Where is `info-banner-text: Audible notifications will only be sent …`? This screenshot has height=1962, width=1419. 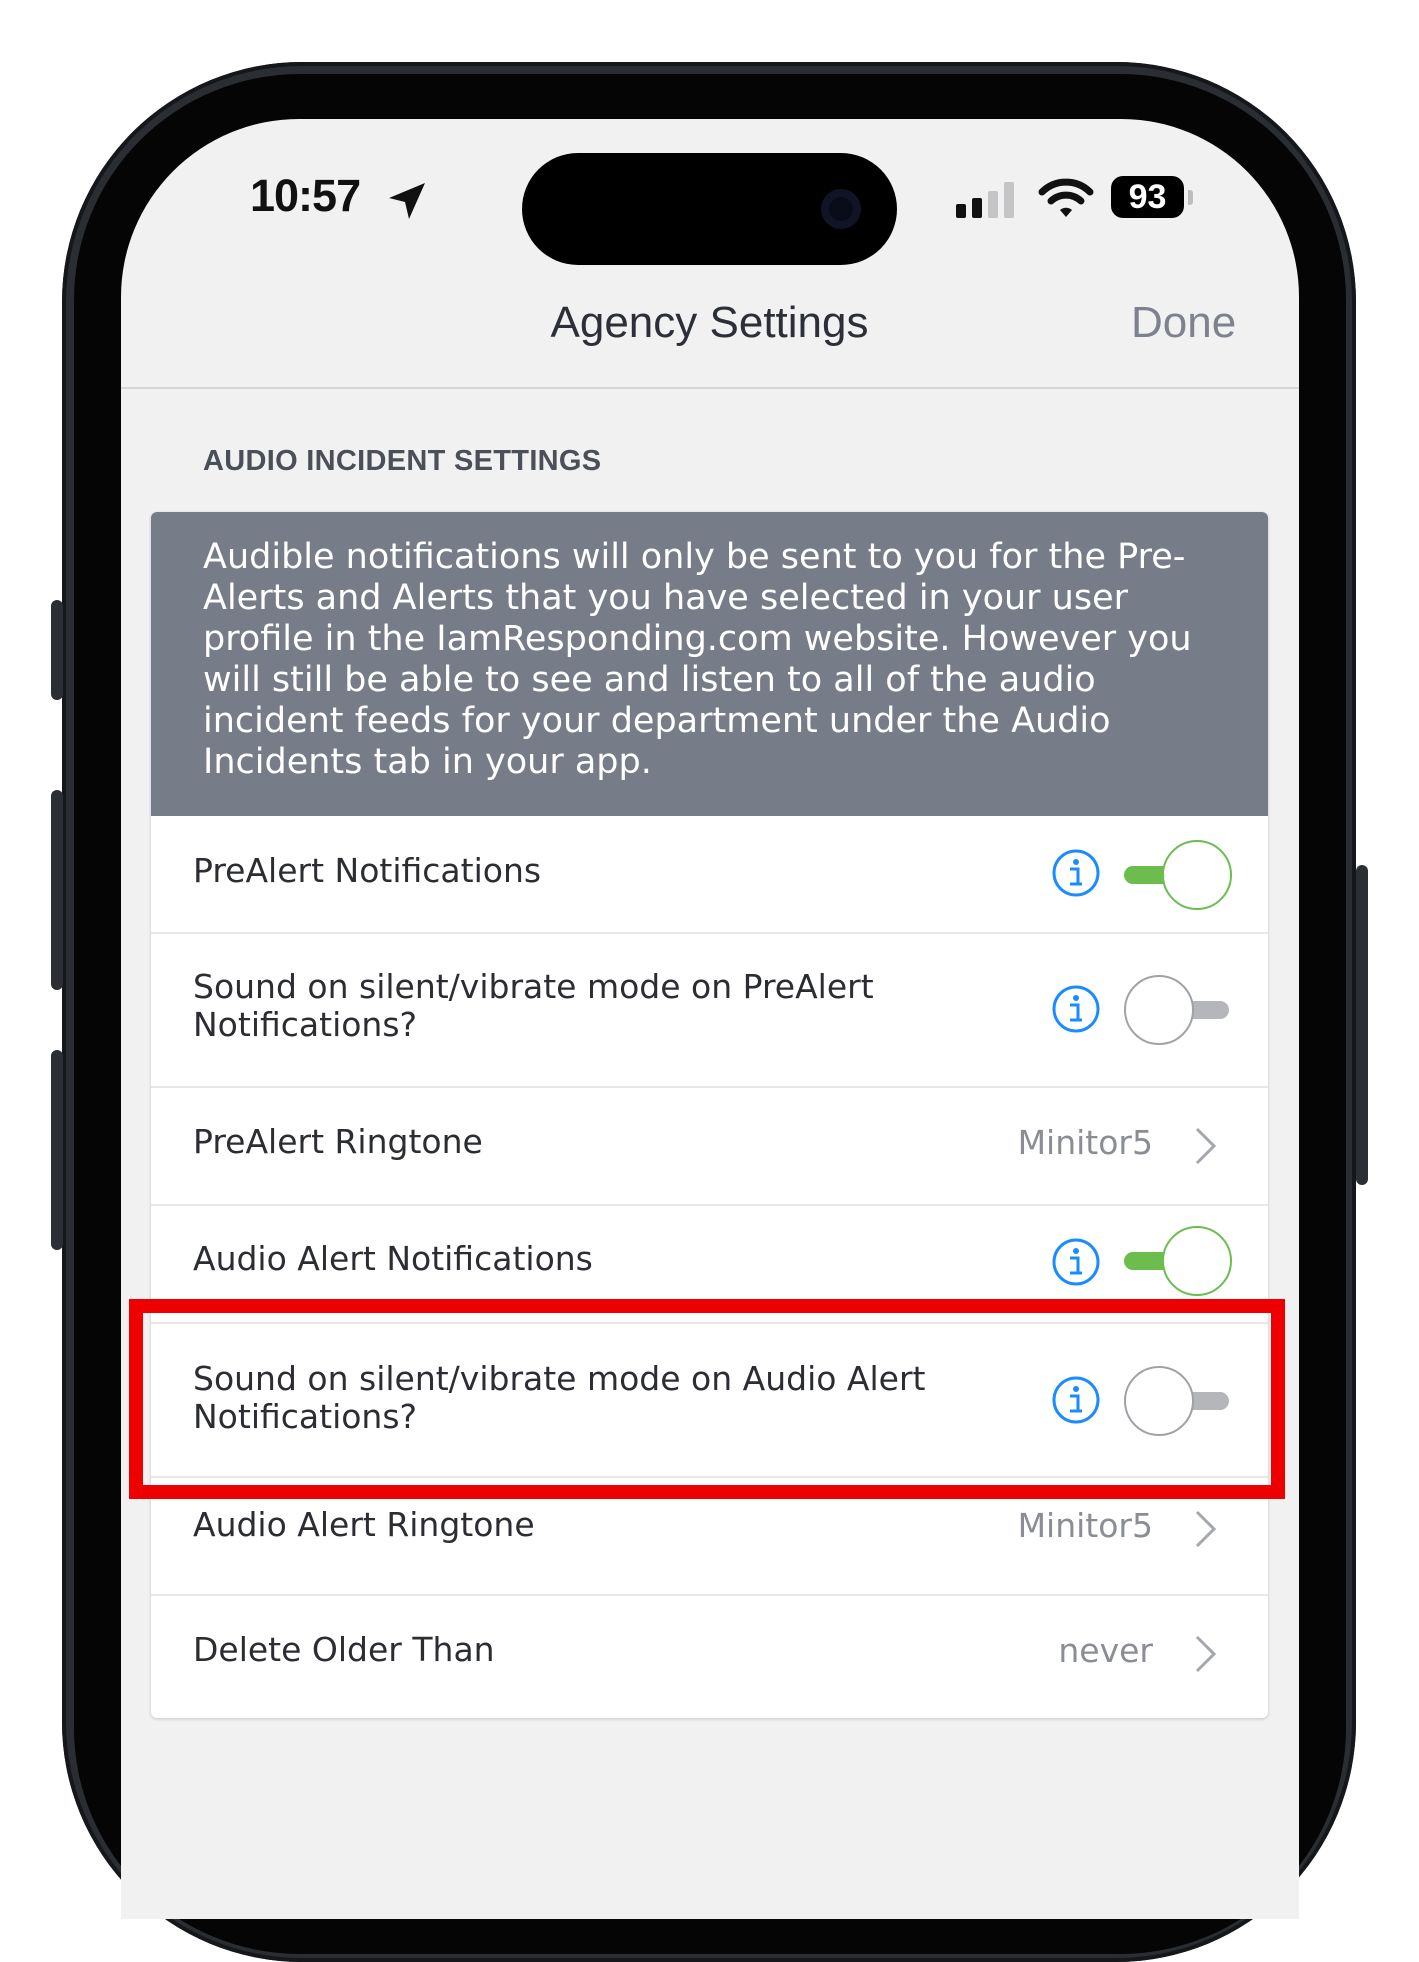 info-banner-text: Audible notifications will only be sent … is located at coordinates (697, 659).